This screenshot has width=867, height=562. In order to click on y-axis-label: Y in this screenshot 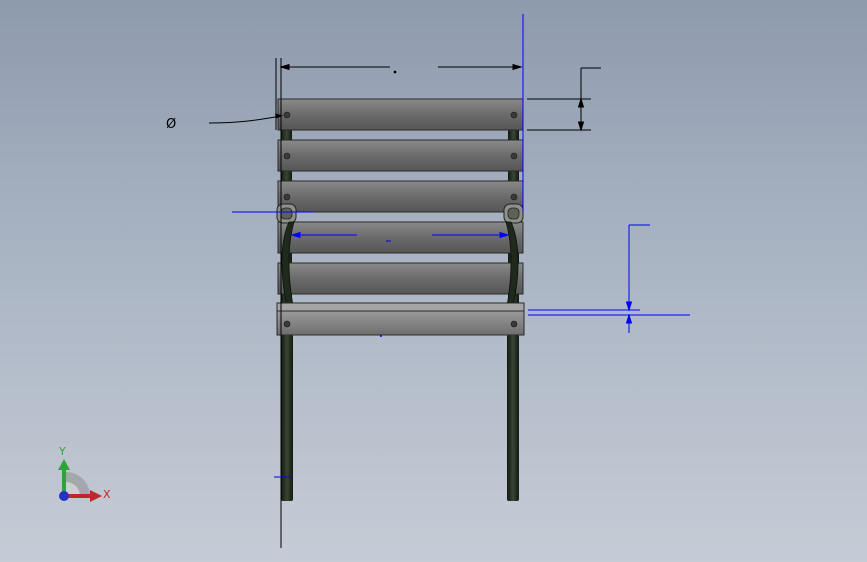, I will do `click(62, 451)`.